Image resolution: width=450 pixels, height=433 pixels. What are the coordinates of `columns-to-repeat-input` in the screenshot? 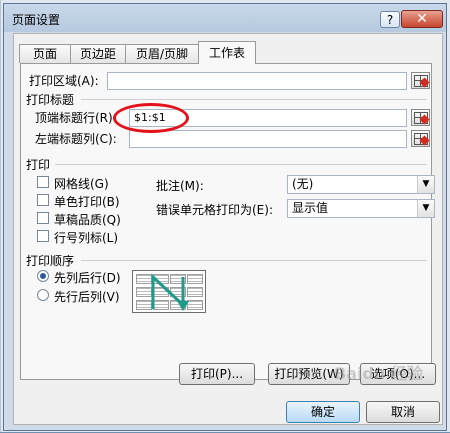 It's located at (268, 139).